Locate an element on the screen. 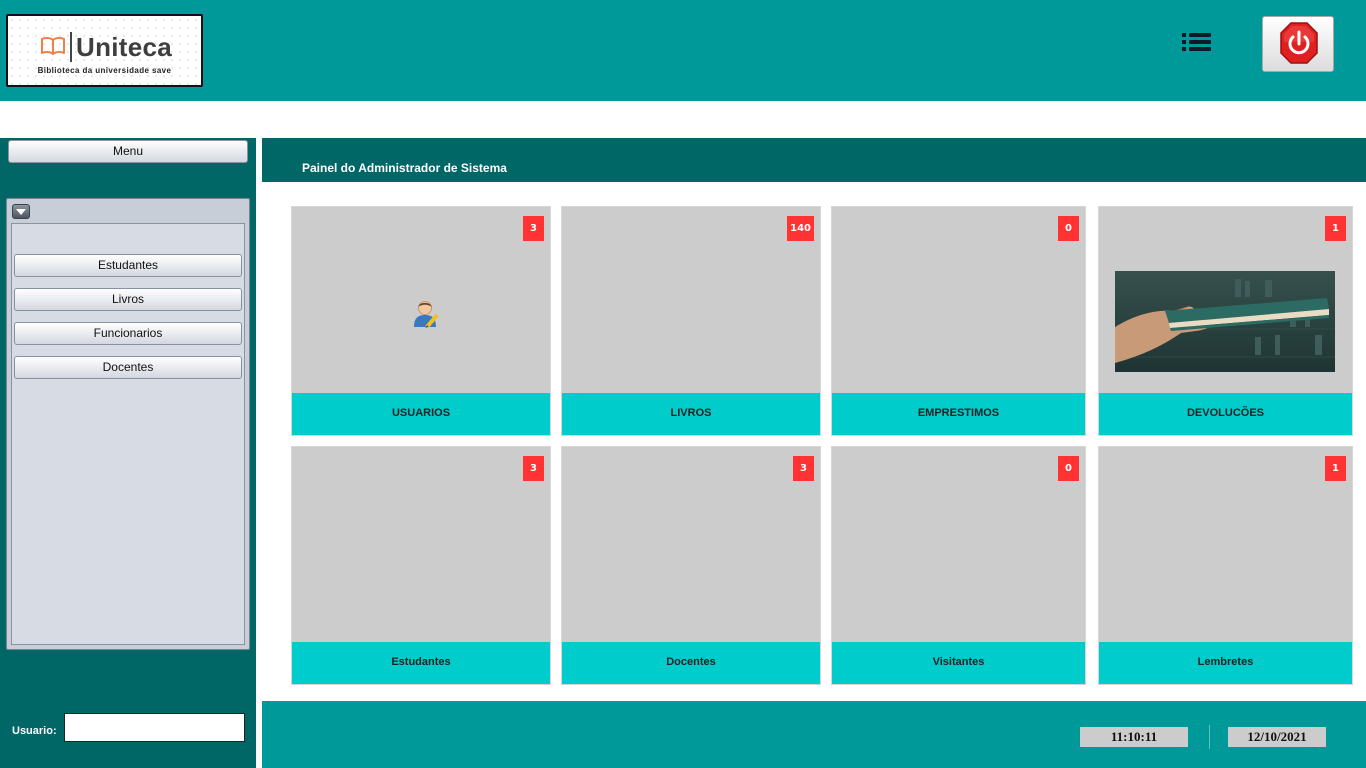 This screenshot has height=768, width=1366. tile-label: DEVOLUCÕES is located at coordinates (1225, 414).